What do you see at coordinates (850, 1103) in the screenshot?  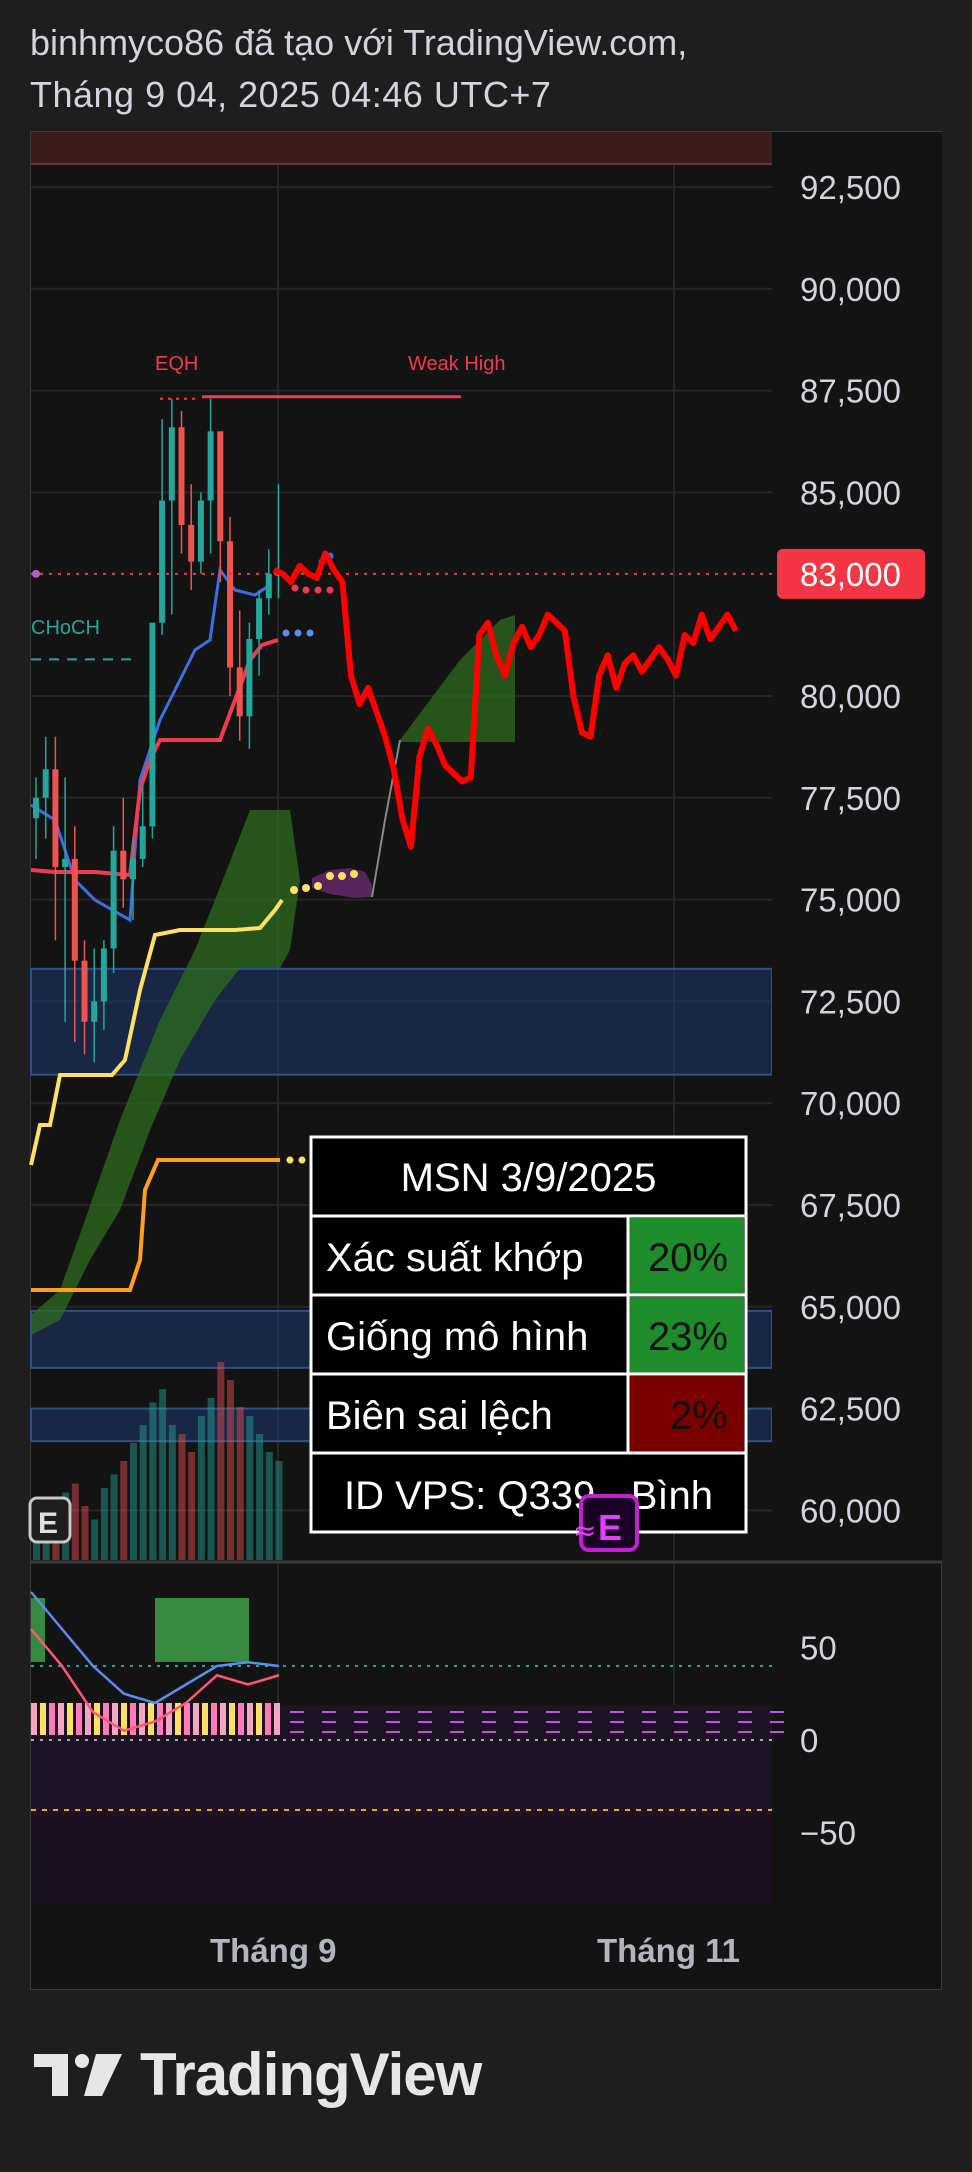 I see `price-tick-label: 70,000` at bounding box center [850, 1103].